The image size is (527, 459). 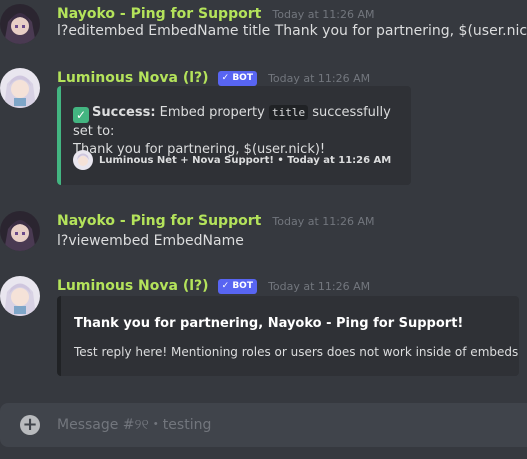 What do you see at coordinates (81, 115) in the screenshot?
I see `check-icon: ✓` at bounding box center [81, 115].